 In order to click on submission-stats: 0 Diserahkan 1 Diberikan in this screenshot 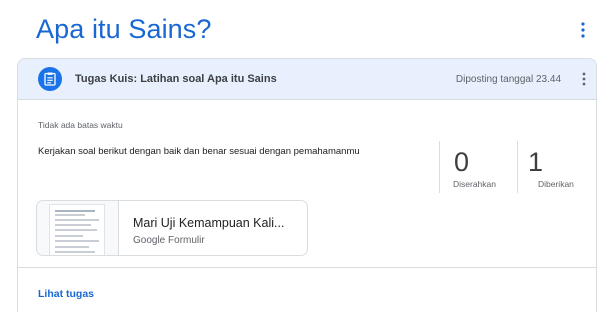, I will do `click(517, 167)`.